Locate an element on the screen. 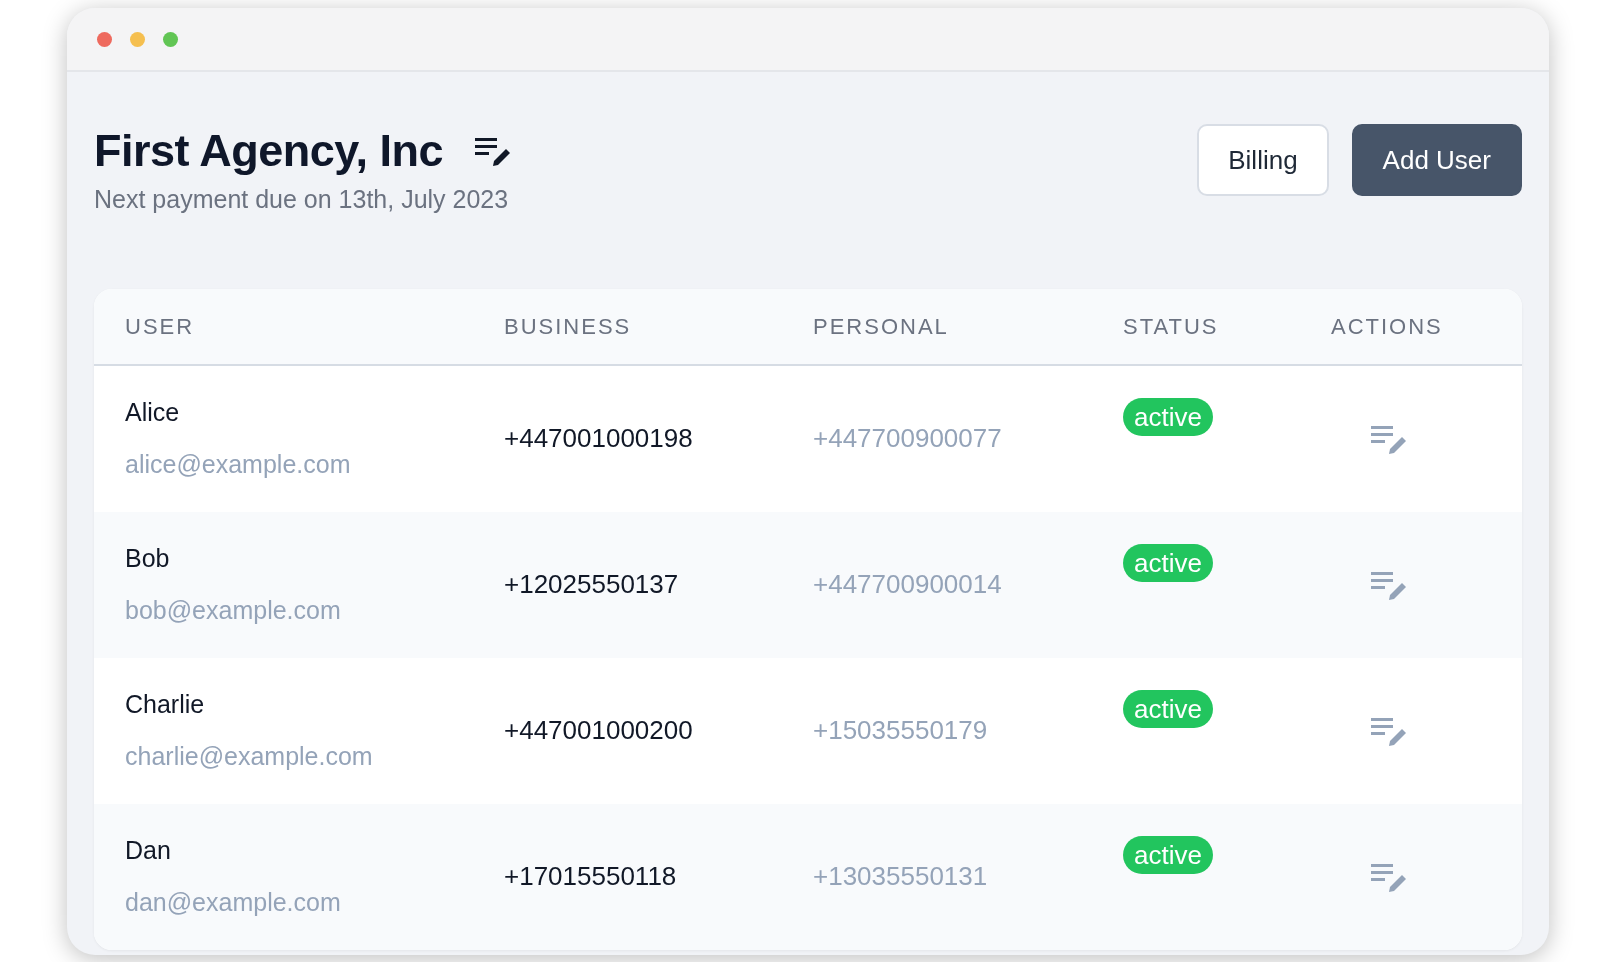  user-email: charlie@example.com is located at coordinates (249, 756).